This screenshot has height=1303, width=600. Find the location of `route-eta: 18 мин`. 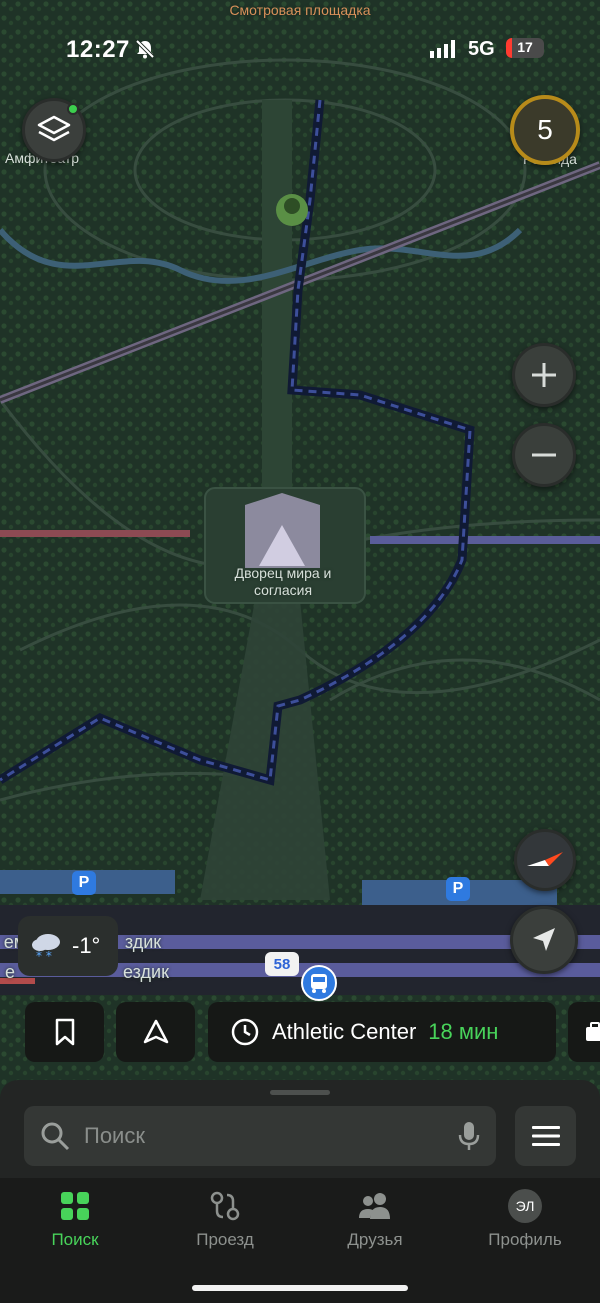

route-eta: 18 мин is located at coordinates (463, 1031).